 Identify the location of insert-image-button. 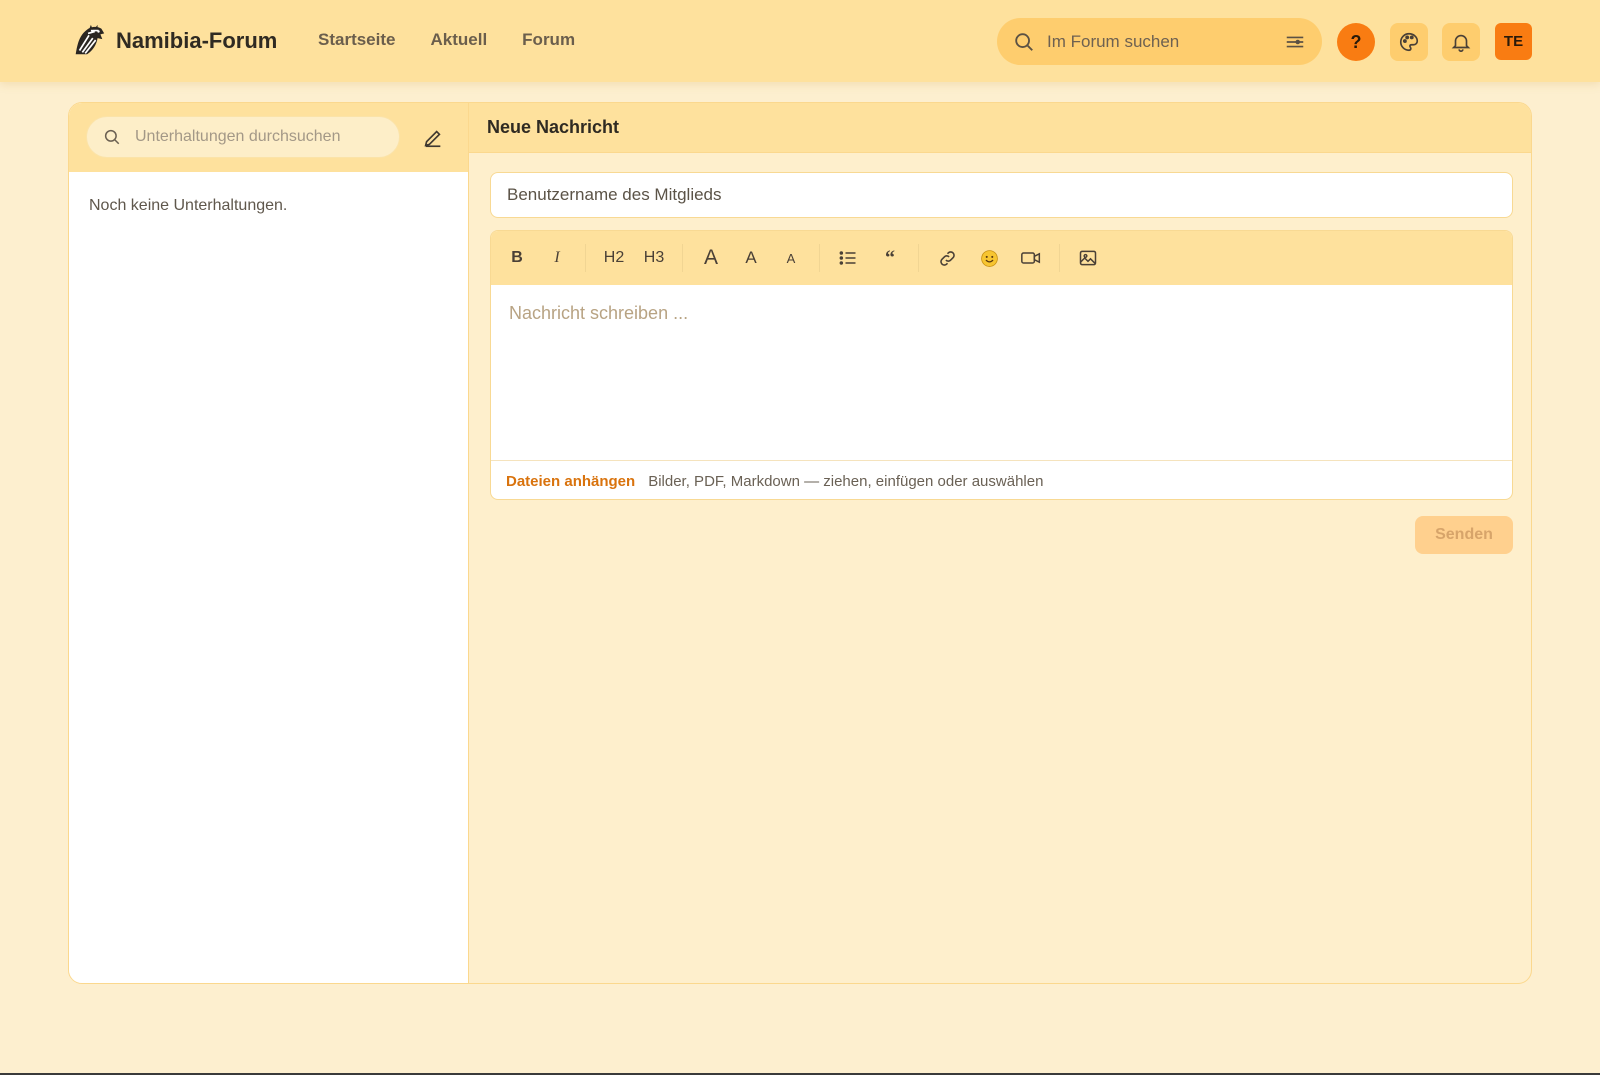
(1088, 258).